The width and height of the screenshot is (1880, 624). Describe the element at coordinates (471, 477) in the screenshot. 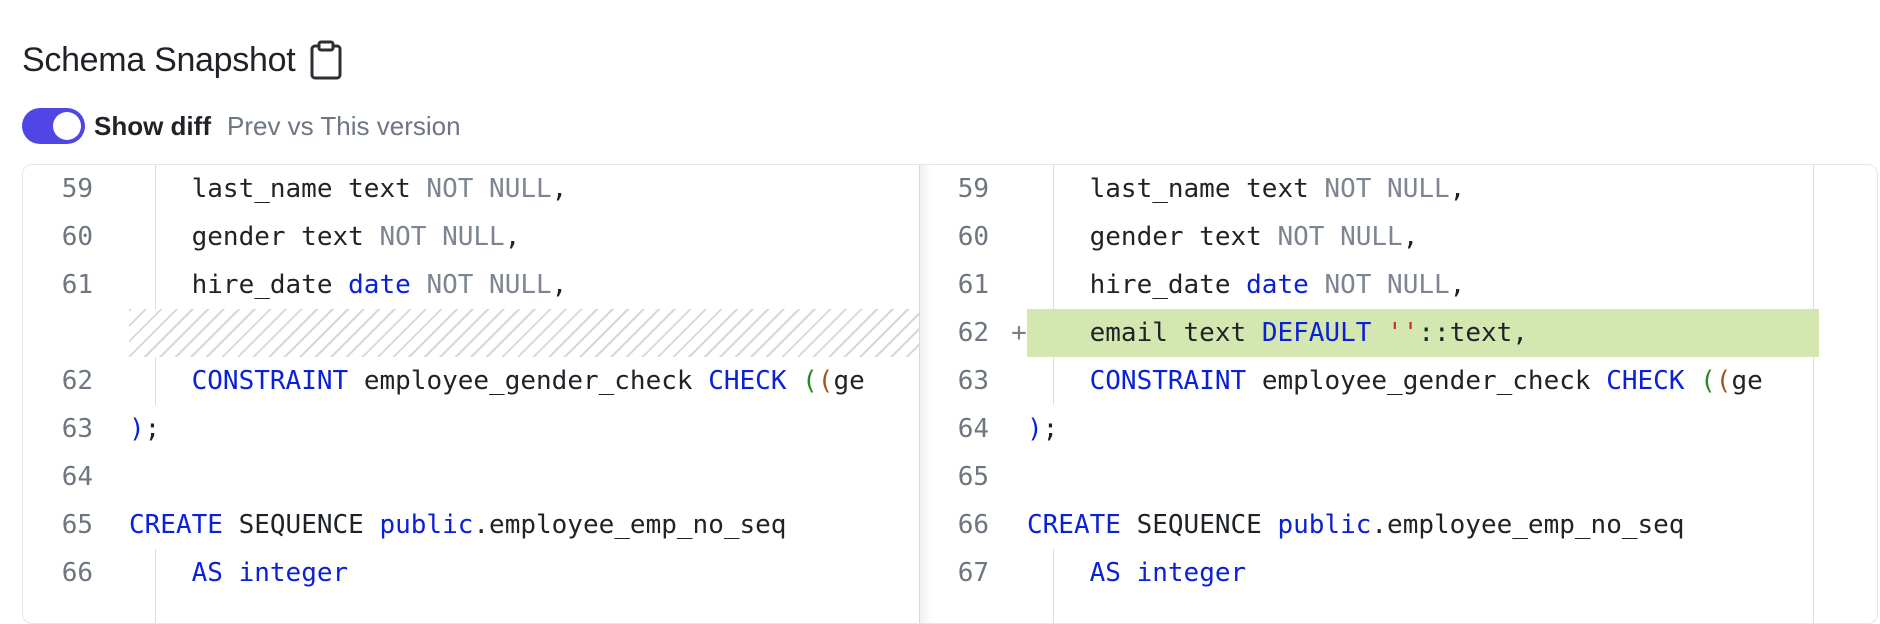

I see `code-line: 64` at that location.